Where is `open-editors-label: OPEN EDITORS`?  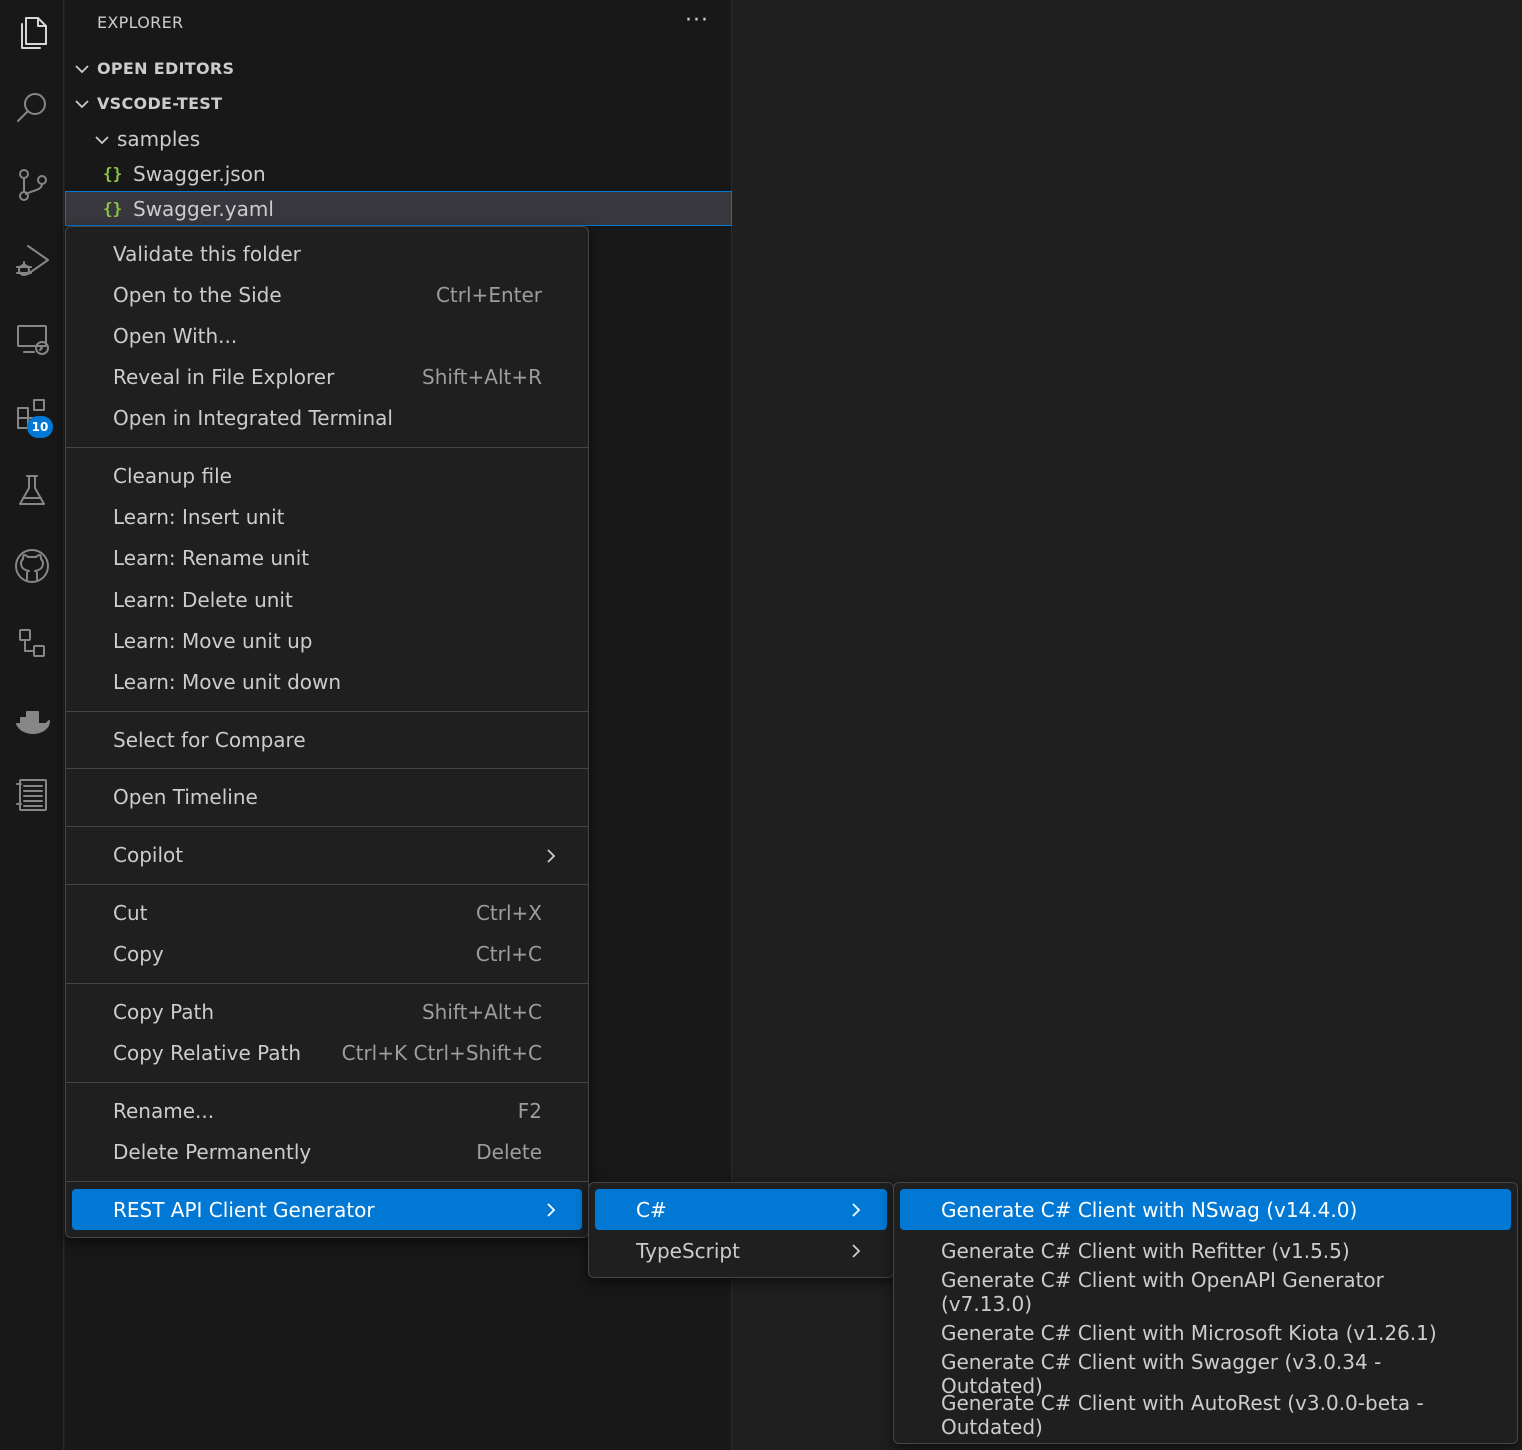
open-editors-label: OPEN EDITORS is located at coordinates (166, 68).